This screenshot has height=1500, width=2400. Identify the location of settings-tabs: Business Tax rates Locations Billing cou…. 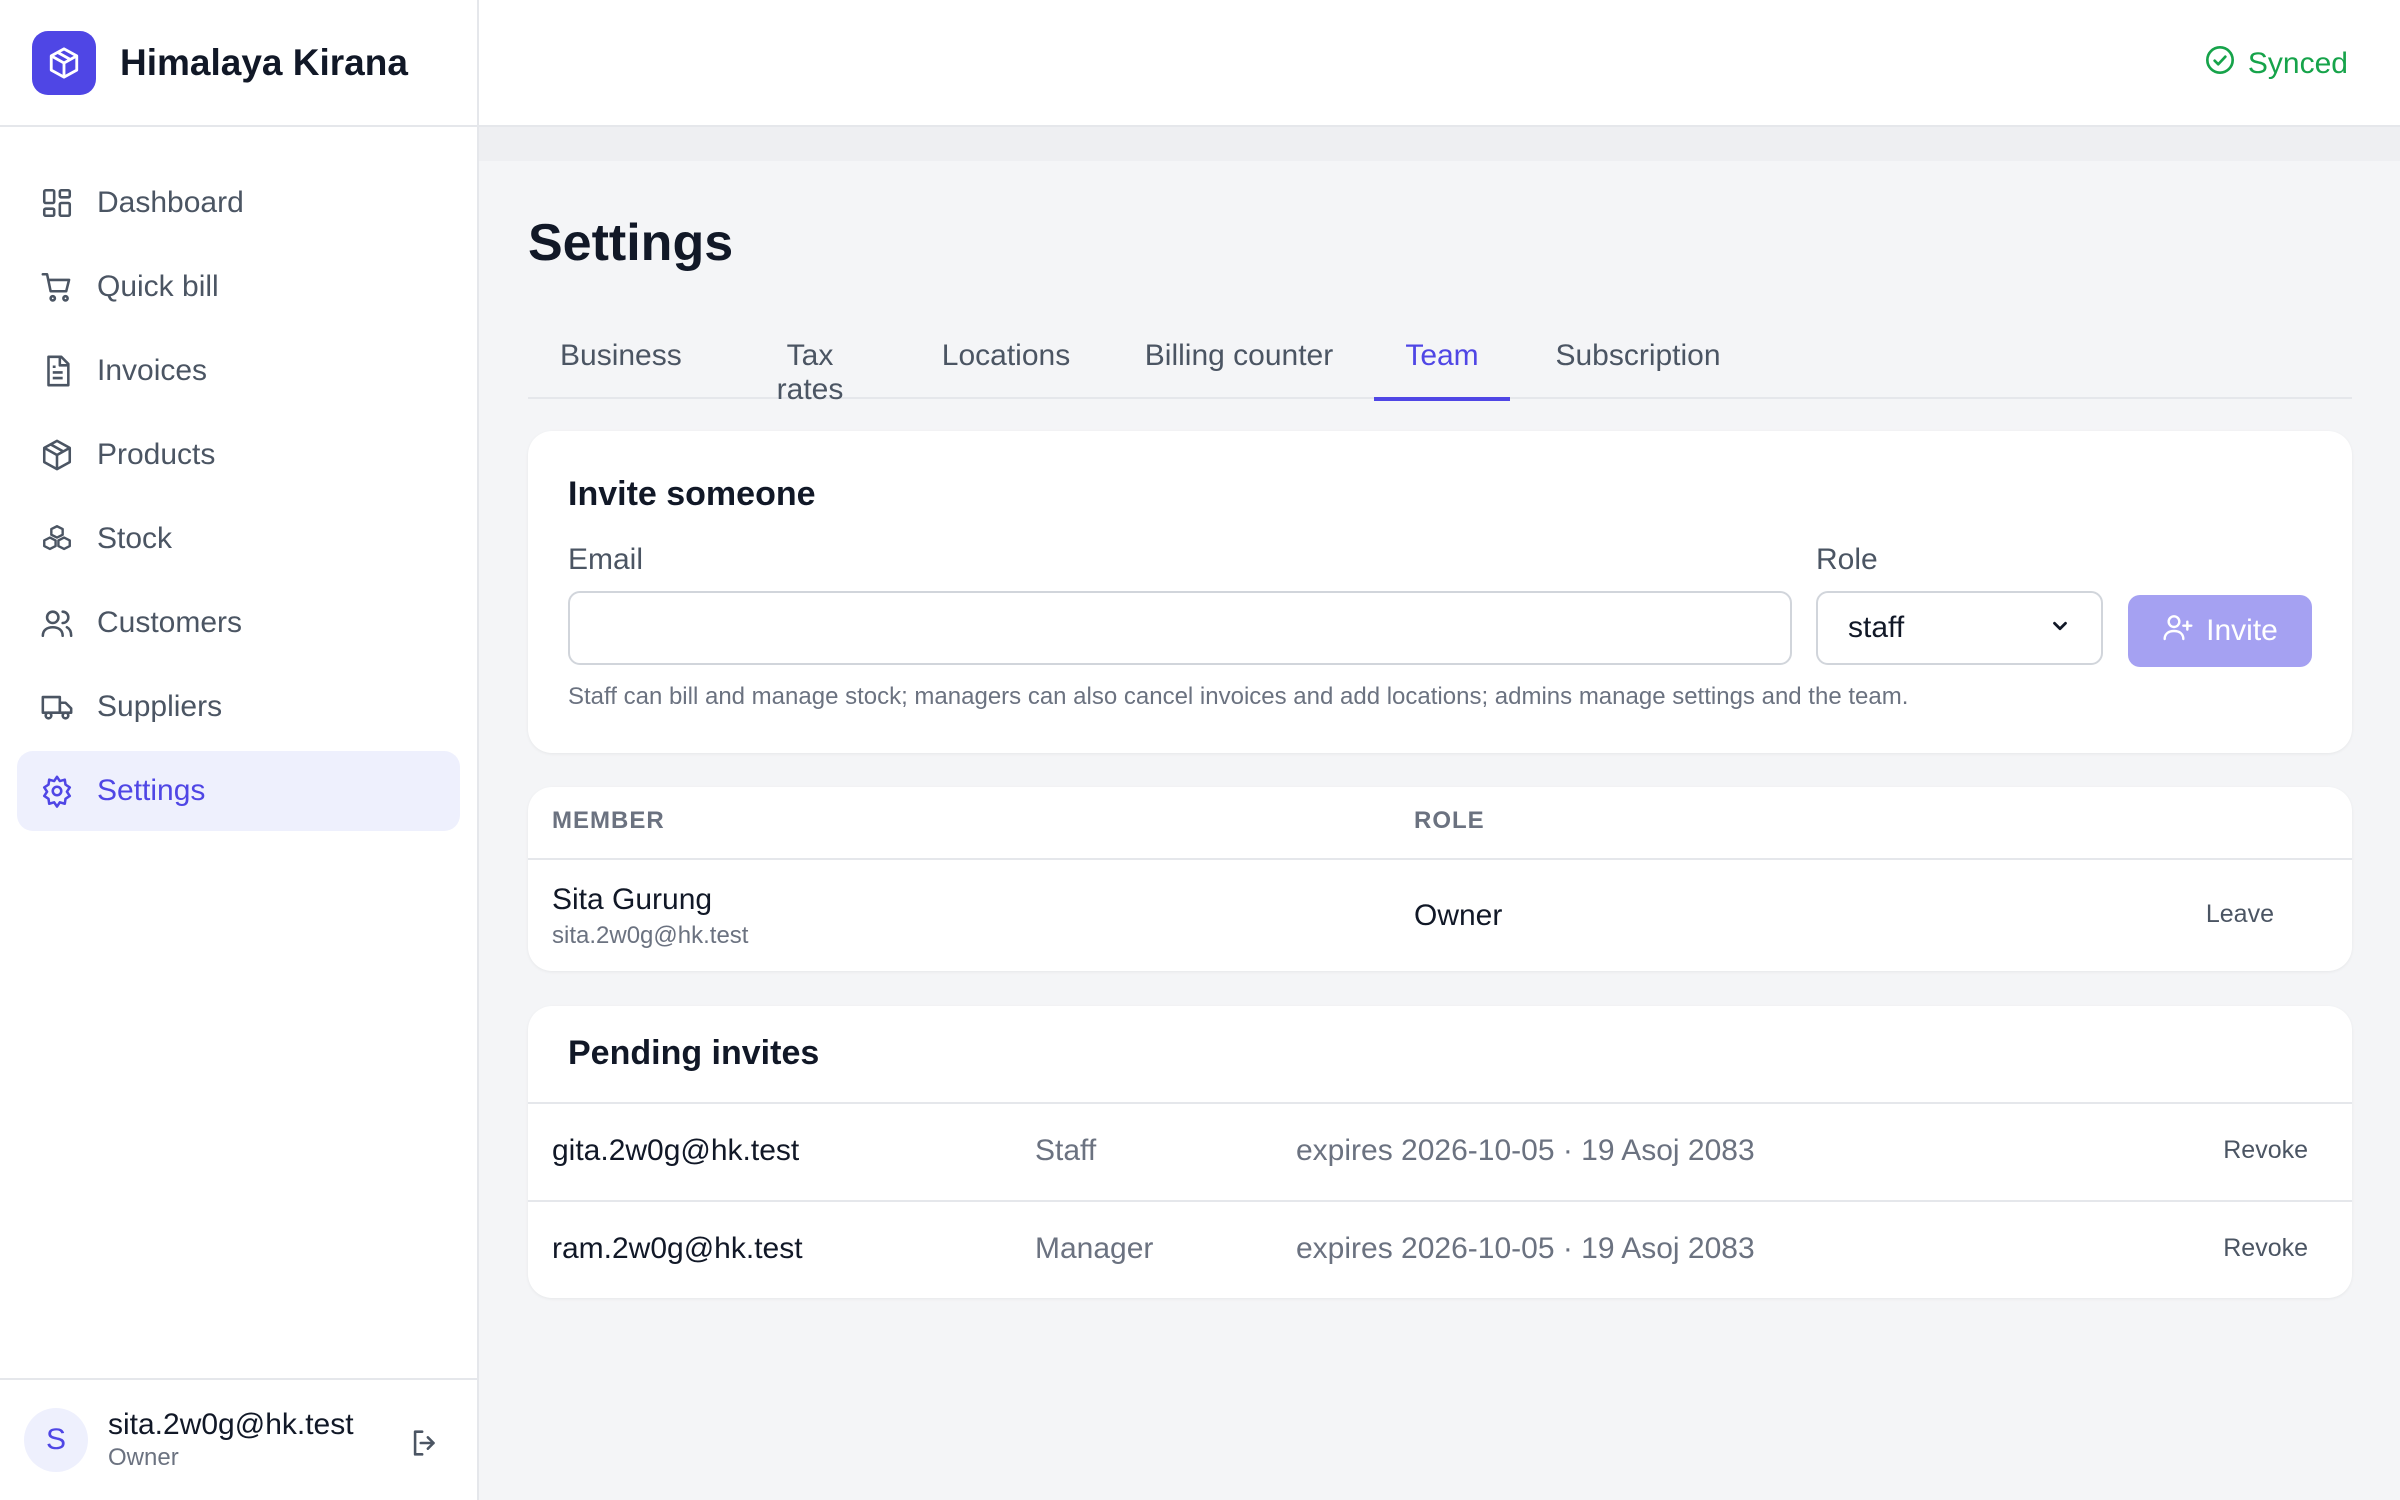
(1440, 368).